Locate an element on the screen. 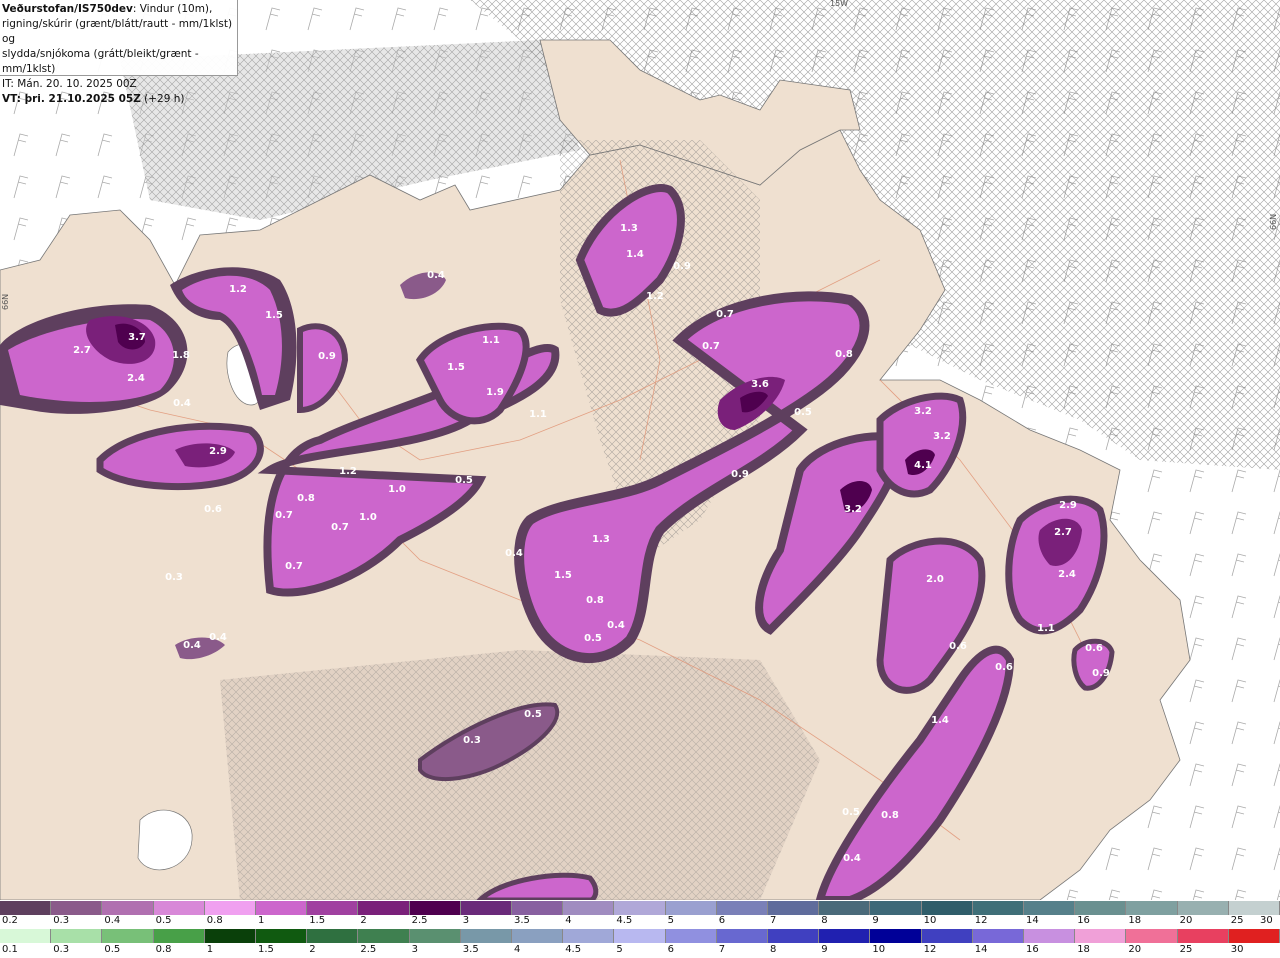 This screenshot has width=1280, height=958. colorbar-tick-label: 3 is located at coordinates (466, 920).